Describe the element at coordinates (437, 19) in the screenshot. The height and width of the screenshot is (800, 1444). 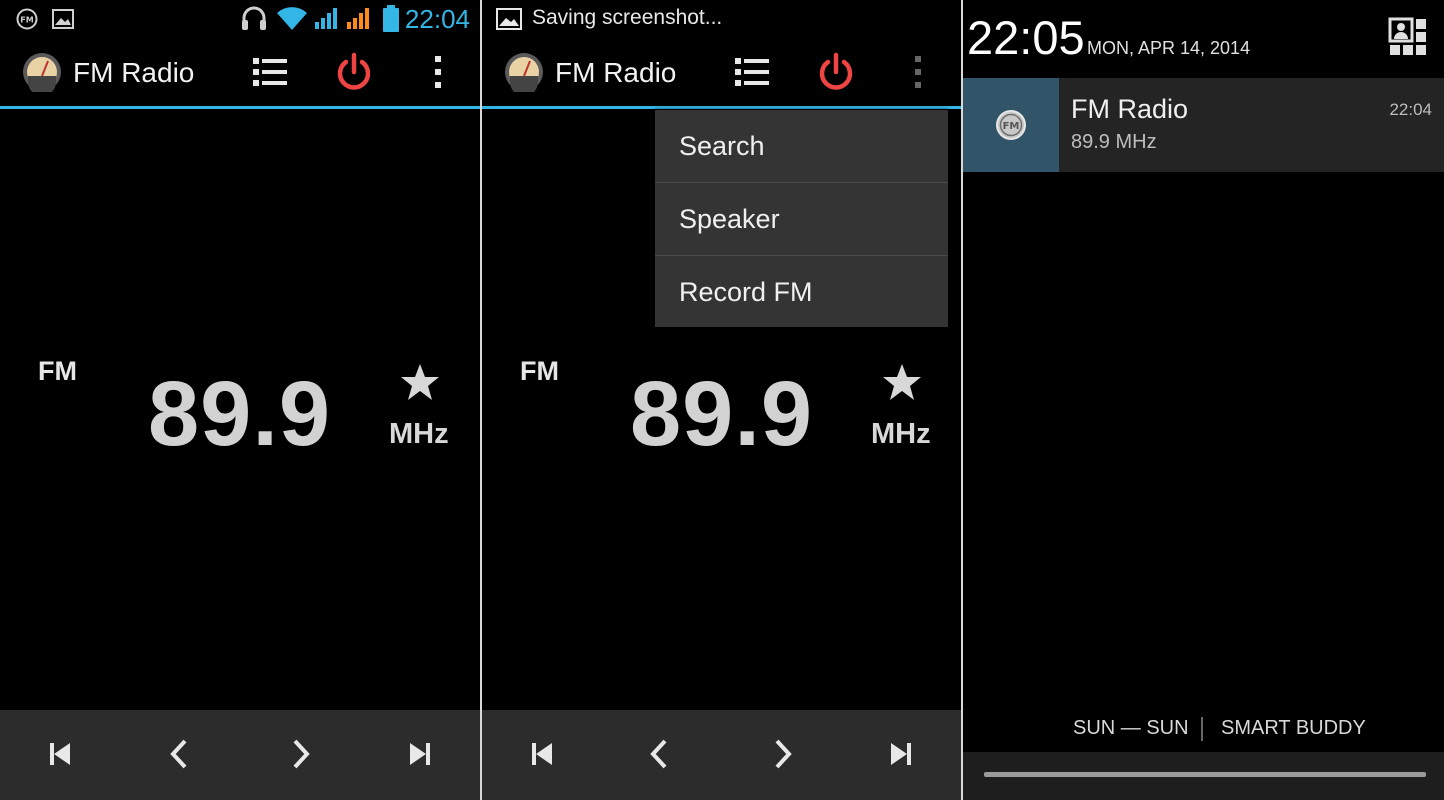
I see `status-time: 22:04` at that location.